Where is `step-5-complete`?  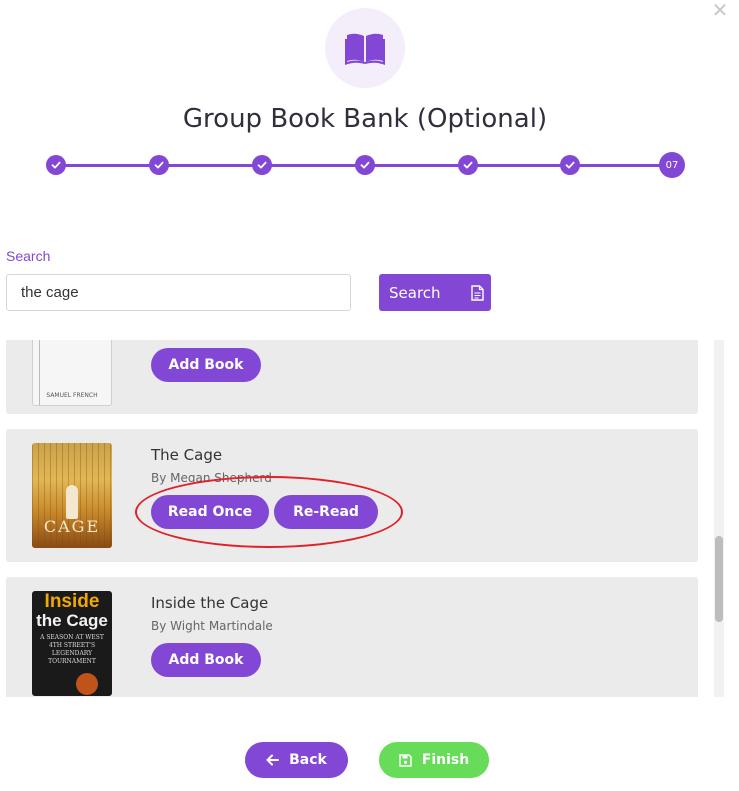 step-5-complete is located at coordinates (468, 165).